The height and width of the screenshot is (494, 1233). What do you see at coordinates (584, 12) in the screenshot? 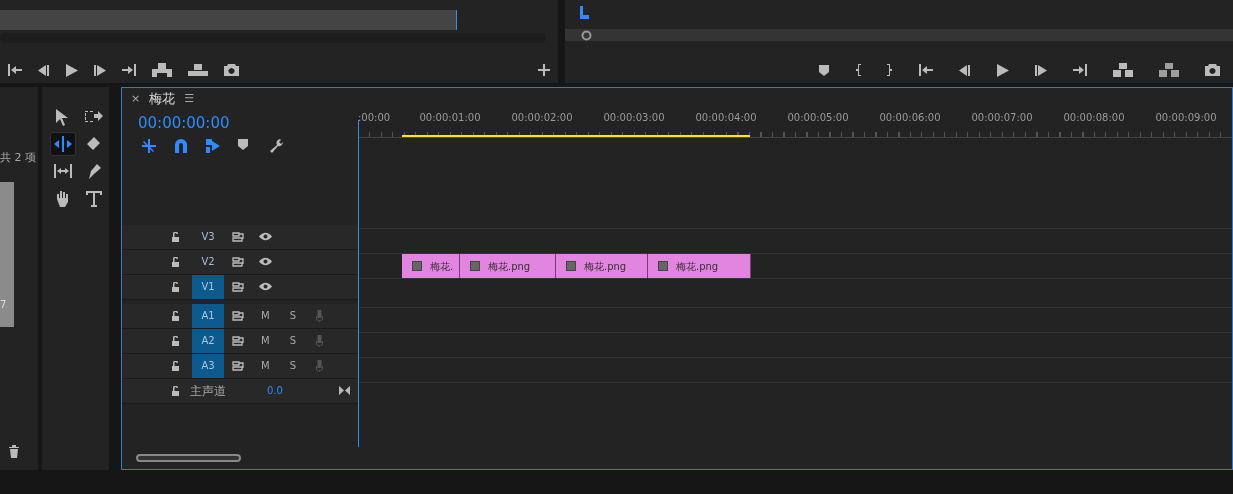
I see `playhead-icon` at bounding box center [584, 12].